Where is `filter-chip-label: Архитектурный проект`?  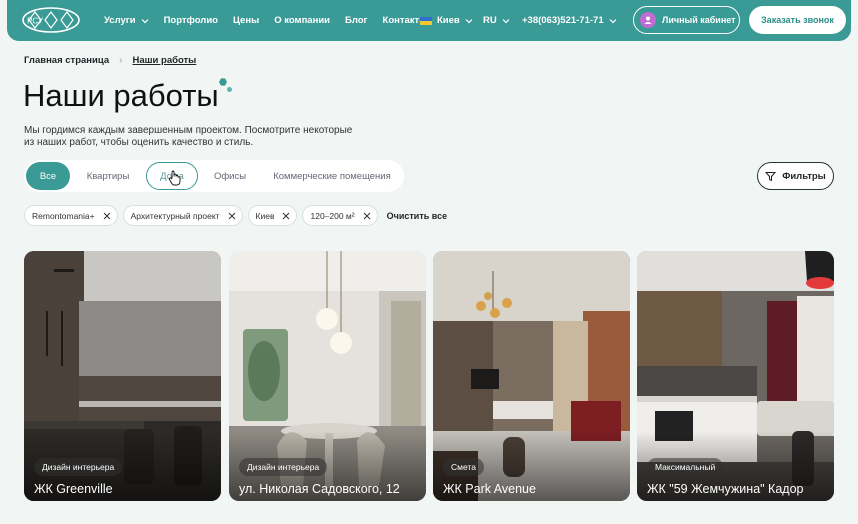 filter-chip-label: Архитектурный проект is located at coordinates (175, 215).